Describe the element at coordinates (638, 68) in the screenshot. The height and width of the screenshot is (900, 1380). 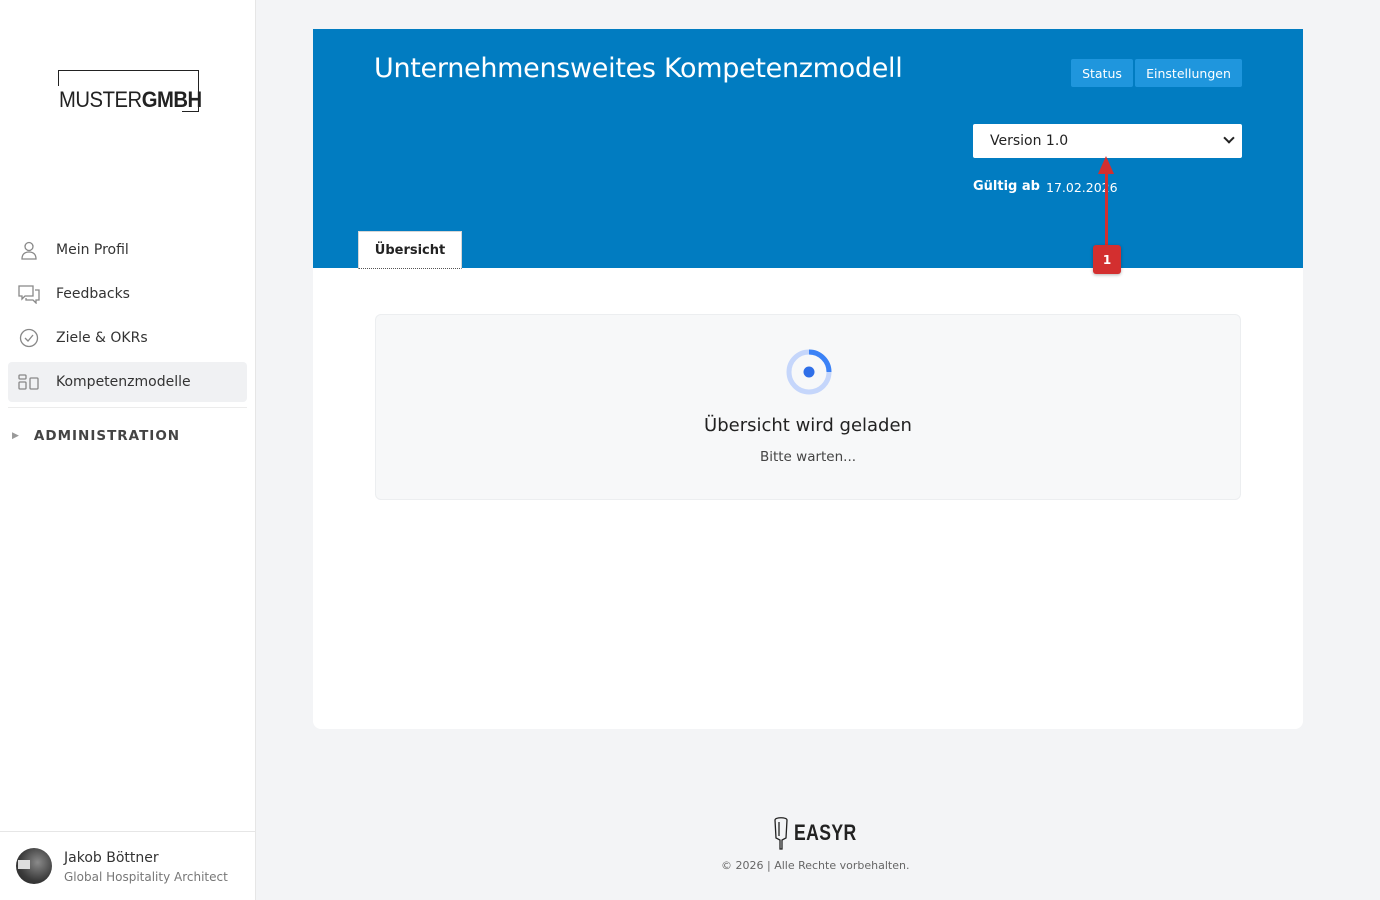
I see `page-title: Unternehmensweites Kompetenzmodell` at that location.